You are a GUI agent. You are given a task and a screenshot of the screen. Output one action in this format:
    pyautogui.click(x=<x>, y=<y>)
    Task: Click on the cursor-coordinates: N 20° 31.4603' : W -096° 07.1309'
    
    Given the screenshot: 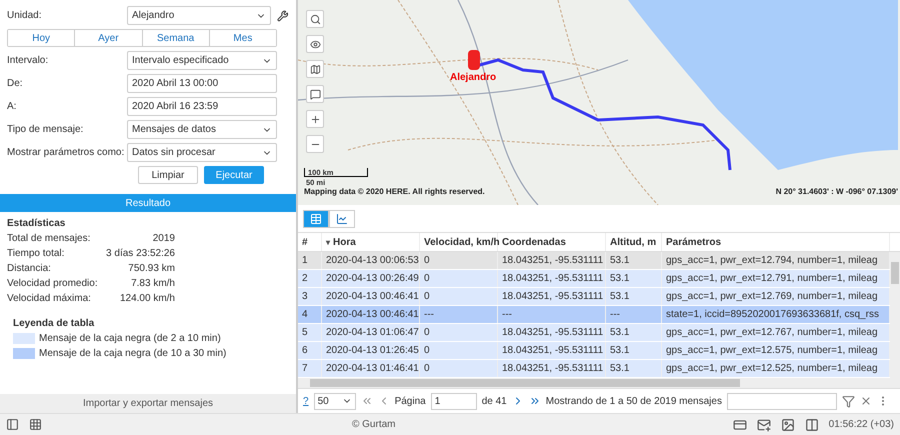 What is the action you would take?
    pyautogui.click(x=837, y=191)
    